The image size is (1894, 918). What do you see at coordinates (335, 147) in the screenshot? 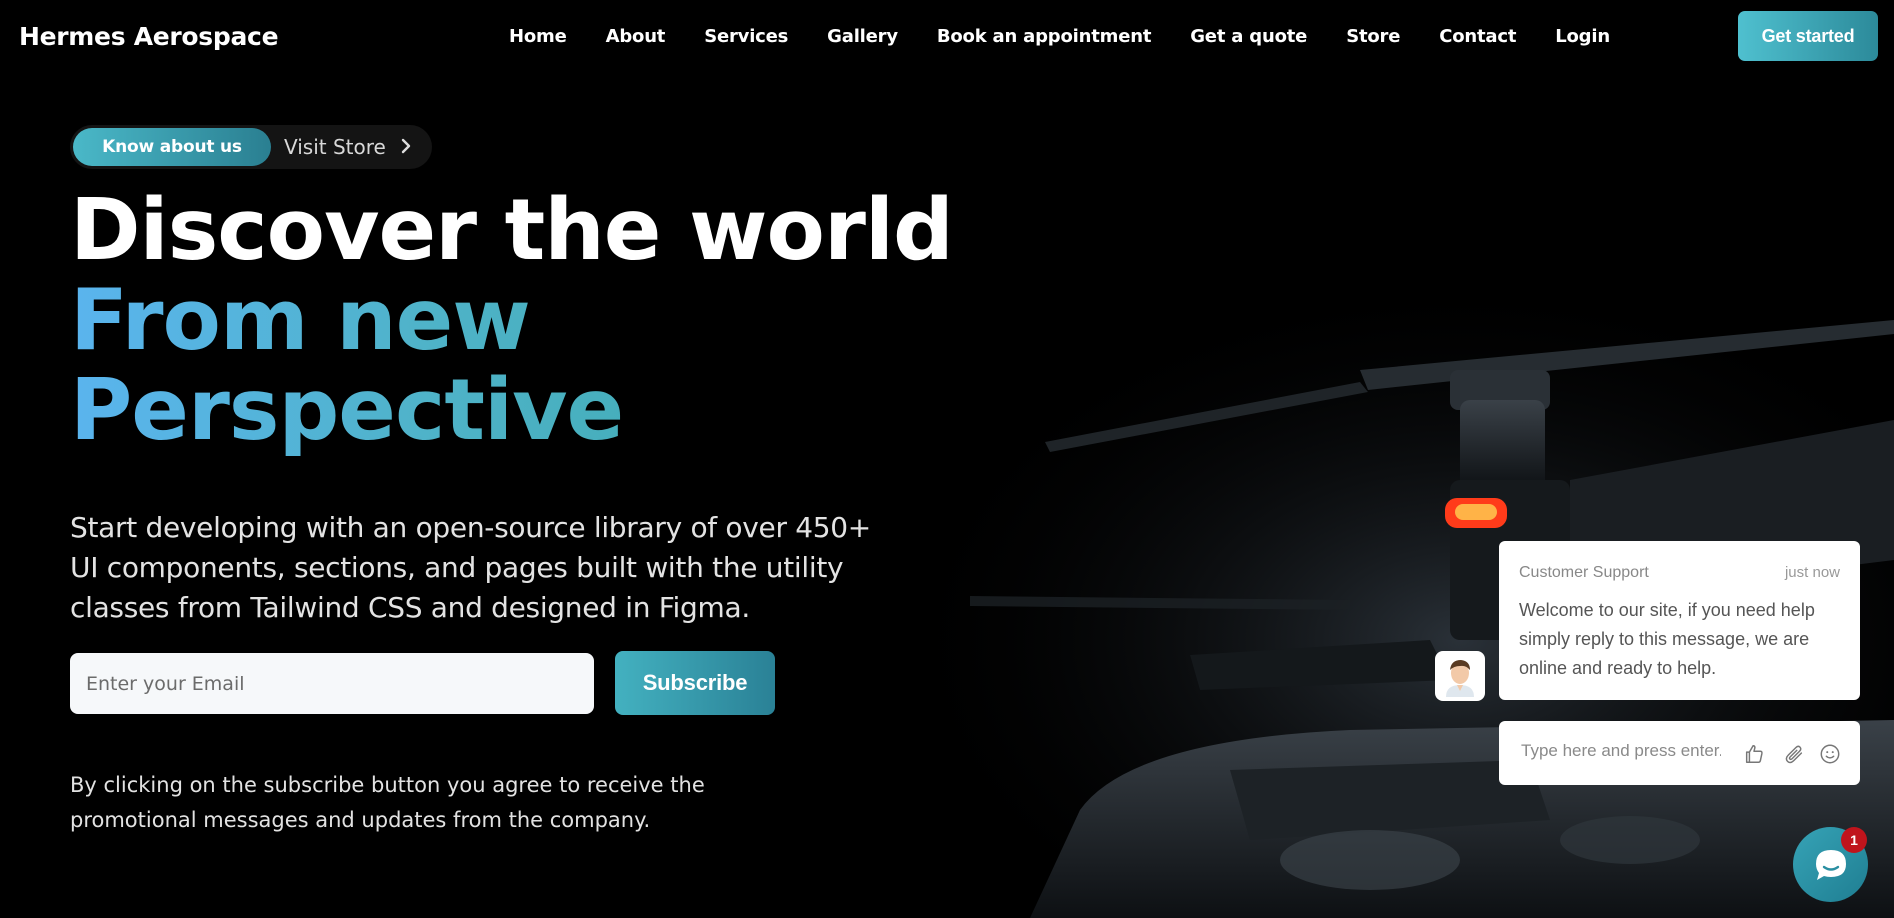
I see `visit-store-label: Visit Store` at bounding box center [335, 147].